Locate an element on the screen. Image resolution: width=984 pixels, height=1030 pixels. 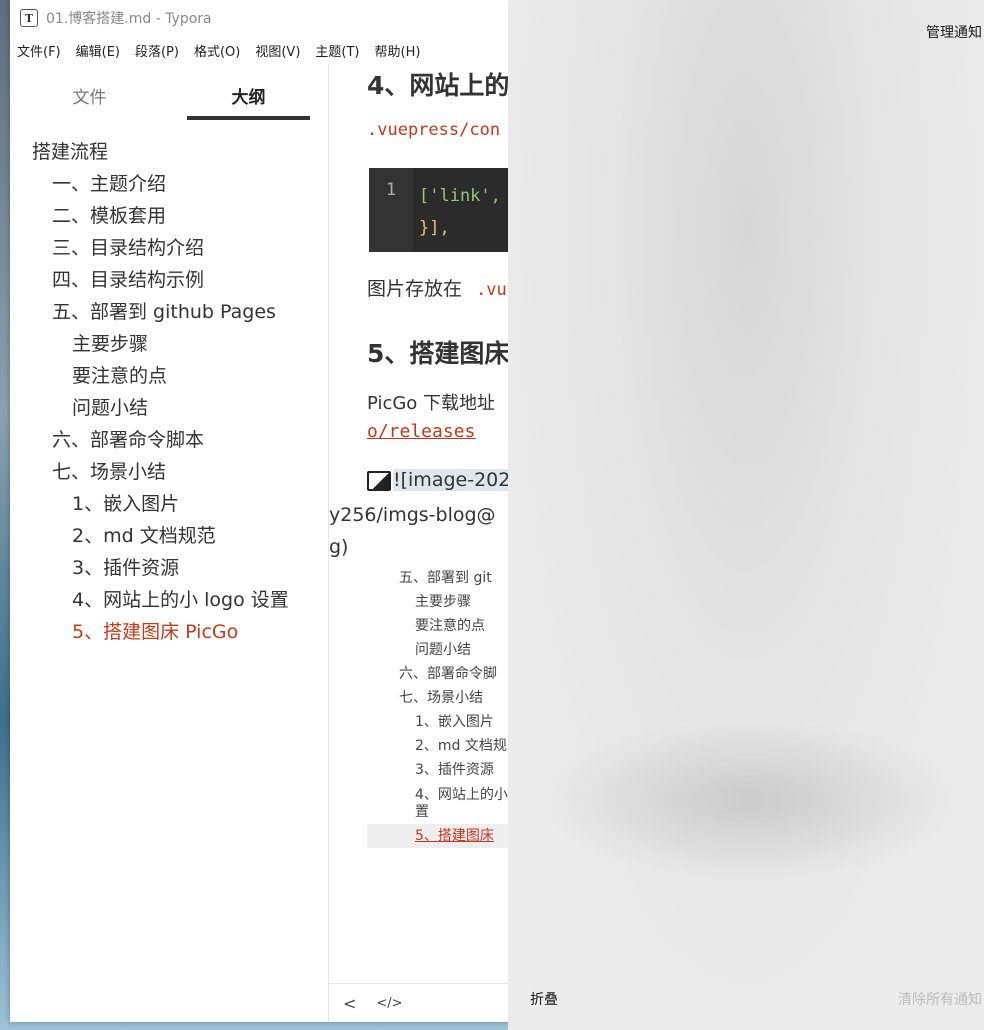
toggle-sidebar-button: < is located at coordinates (349, 1003).